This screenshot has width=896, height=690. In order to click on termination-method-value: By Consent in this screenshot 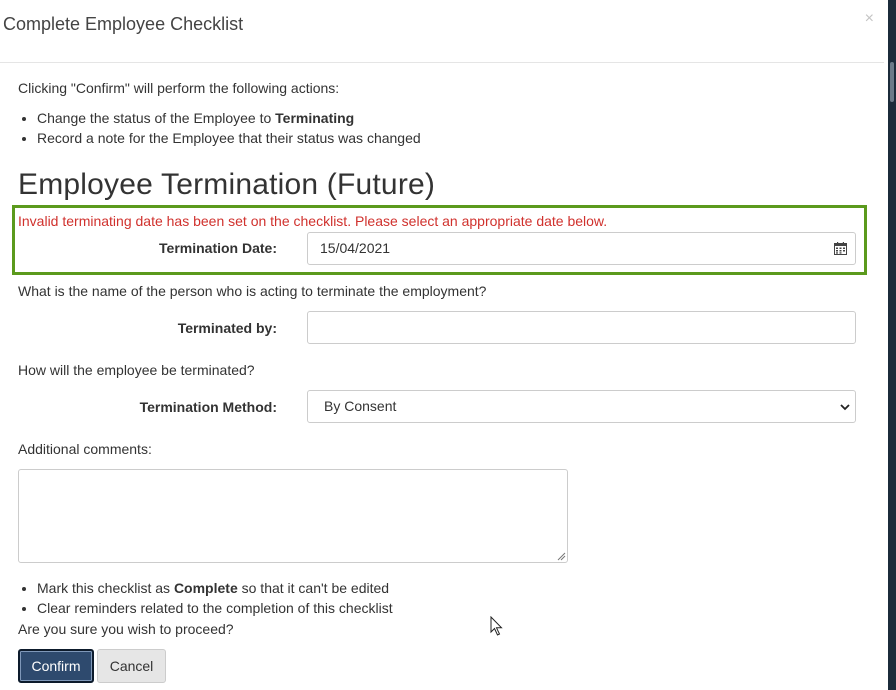, I will do `click(360, 406)`.